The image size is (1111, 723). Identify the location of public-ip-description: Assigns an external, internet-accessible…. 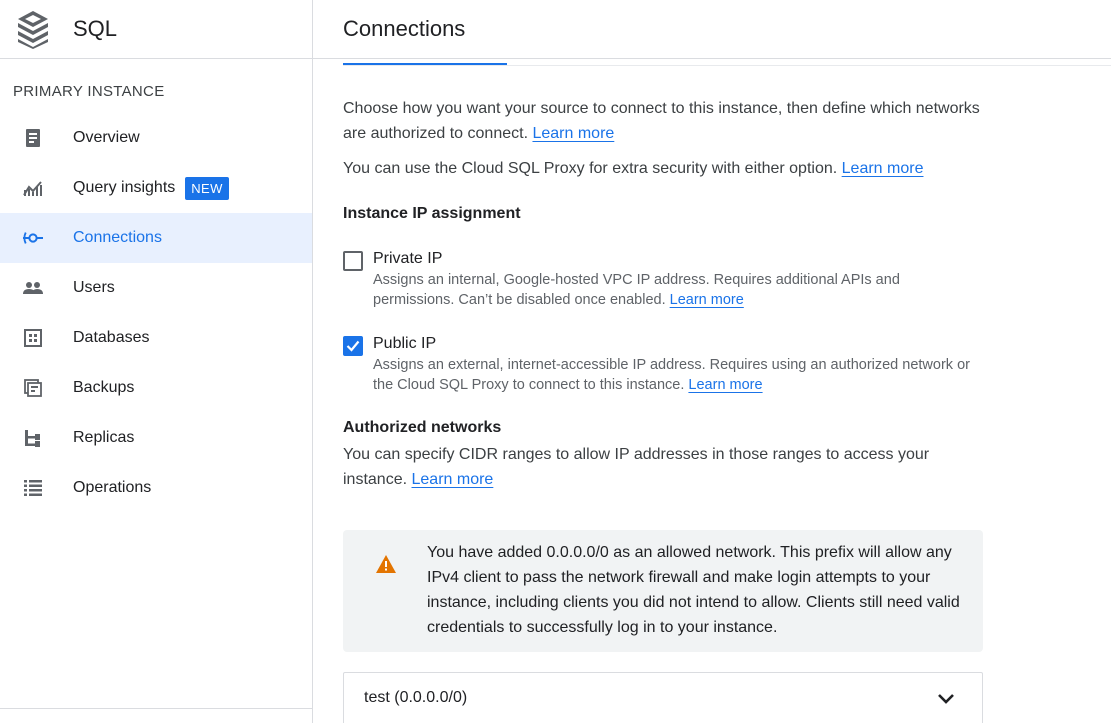
(671, 375).